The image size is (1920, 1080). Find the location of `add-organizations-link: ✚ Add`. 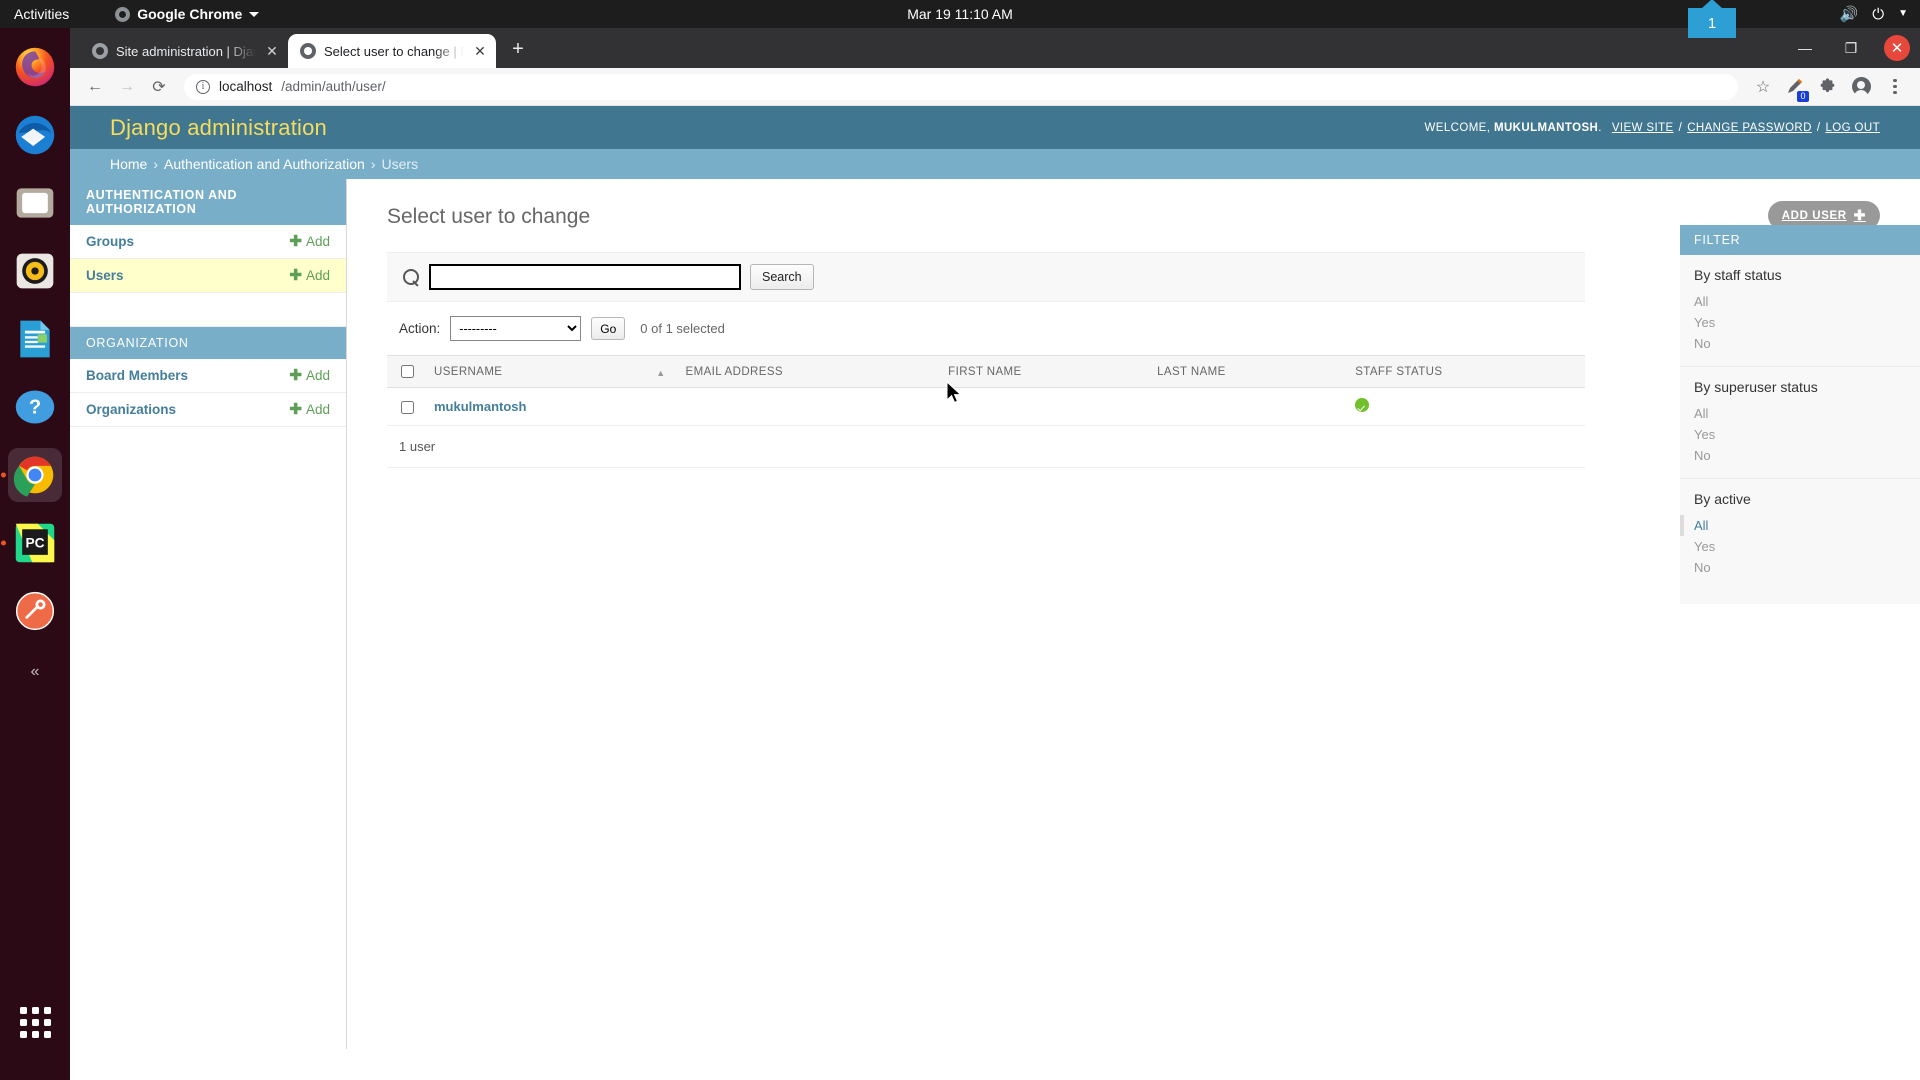

add-organizations-link: ✚ Add is located at coordinates (309, 409).